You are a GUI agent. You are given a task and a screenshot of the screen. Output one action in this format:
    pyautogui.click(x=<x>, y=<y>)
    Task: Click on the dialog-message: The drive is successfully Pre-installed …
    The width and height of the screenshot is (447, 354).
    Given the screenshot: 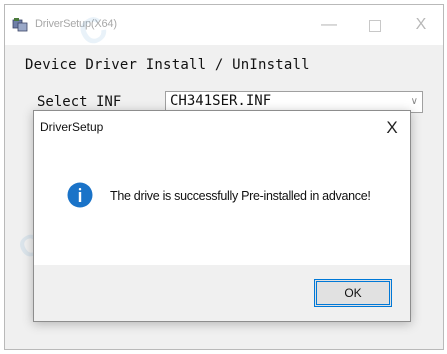 What is the action you would take?
    pyautogui.click(x=240, y=196)
    